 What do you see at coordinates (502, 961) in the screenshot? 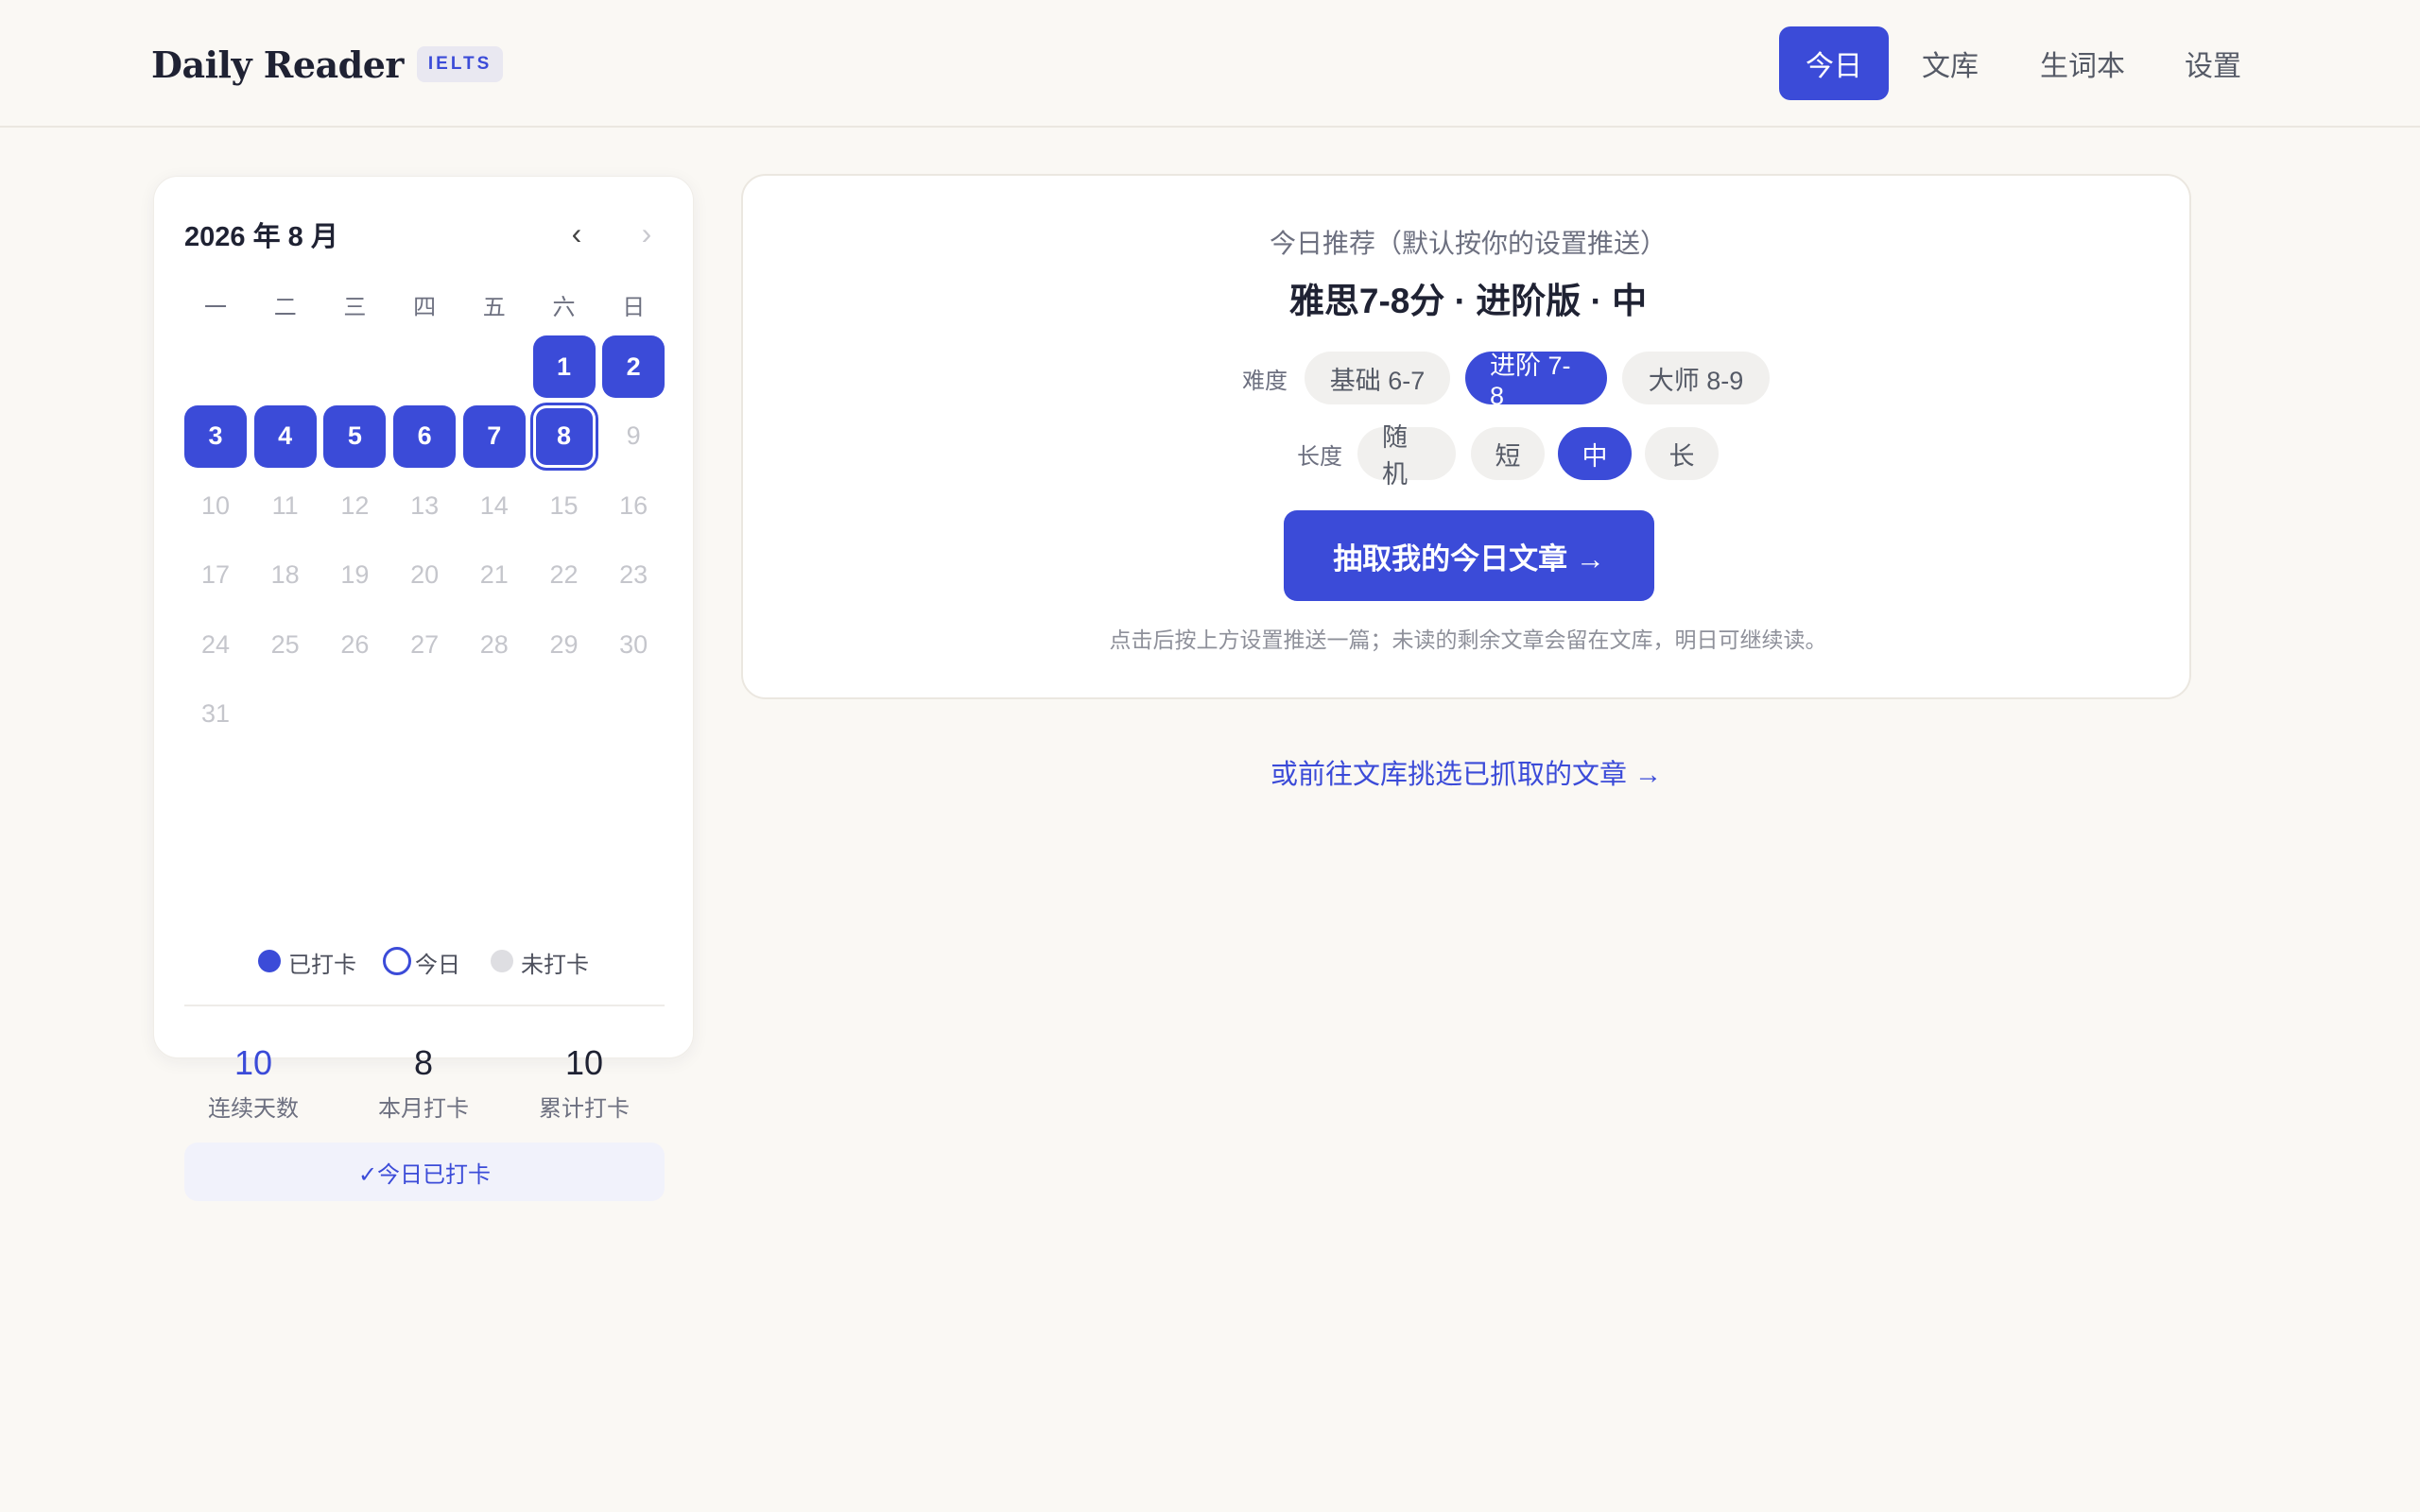
I see `unchecked-legend-icon` at bounding box center [502, 961].